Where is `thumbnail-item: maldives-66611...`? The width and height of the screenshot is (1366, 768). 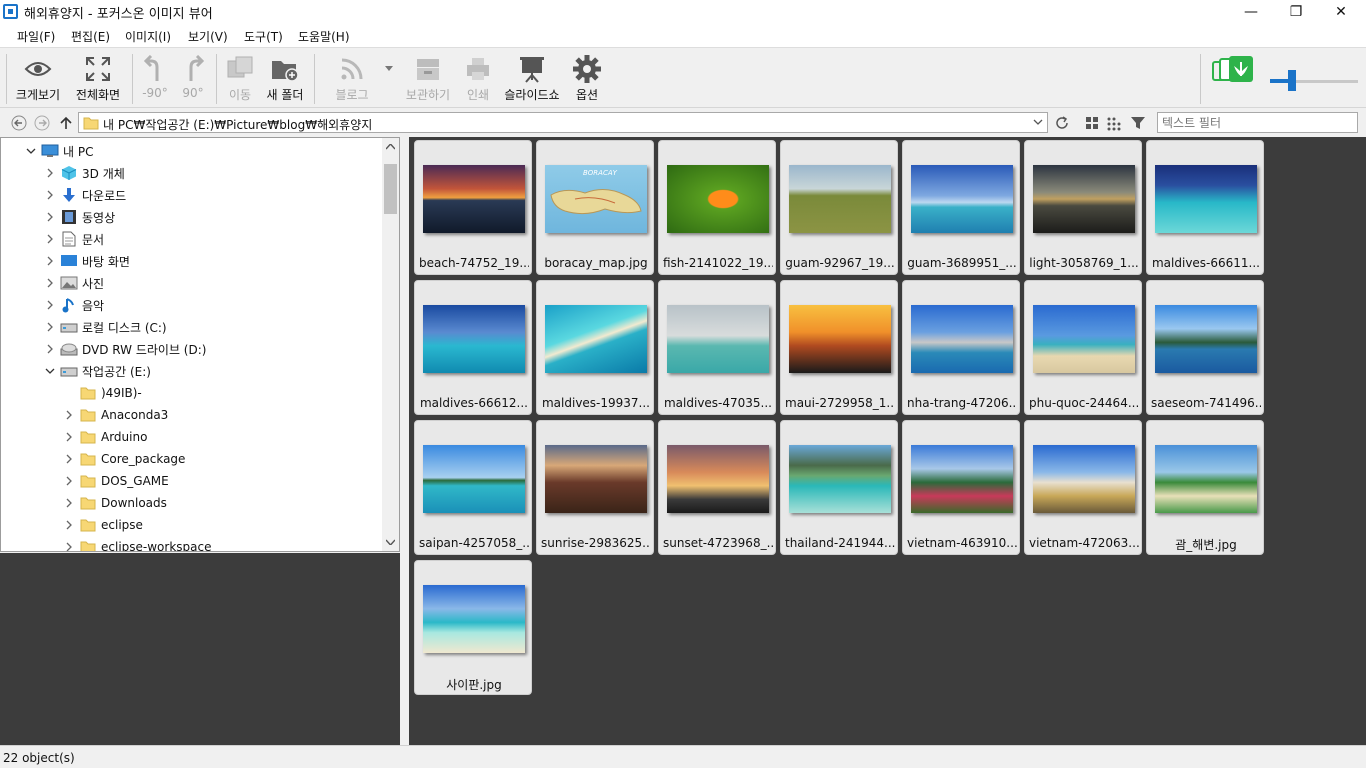
thumbnail-item: maldives-66611... is located at coordinates (1205, 207).